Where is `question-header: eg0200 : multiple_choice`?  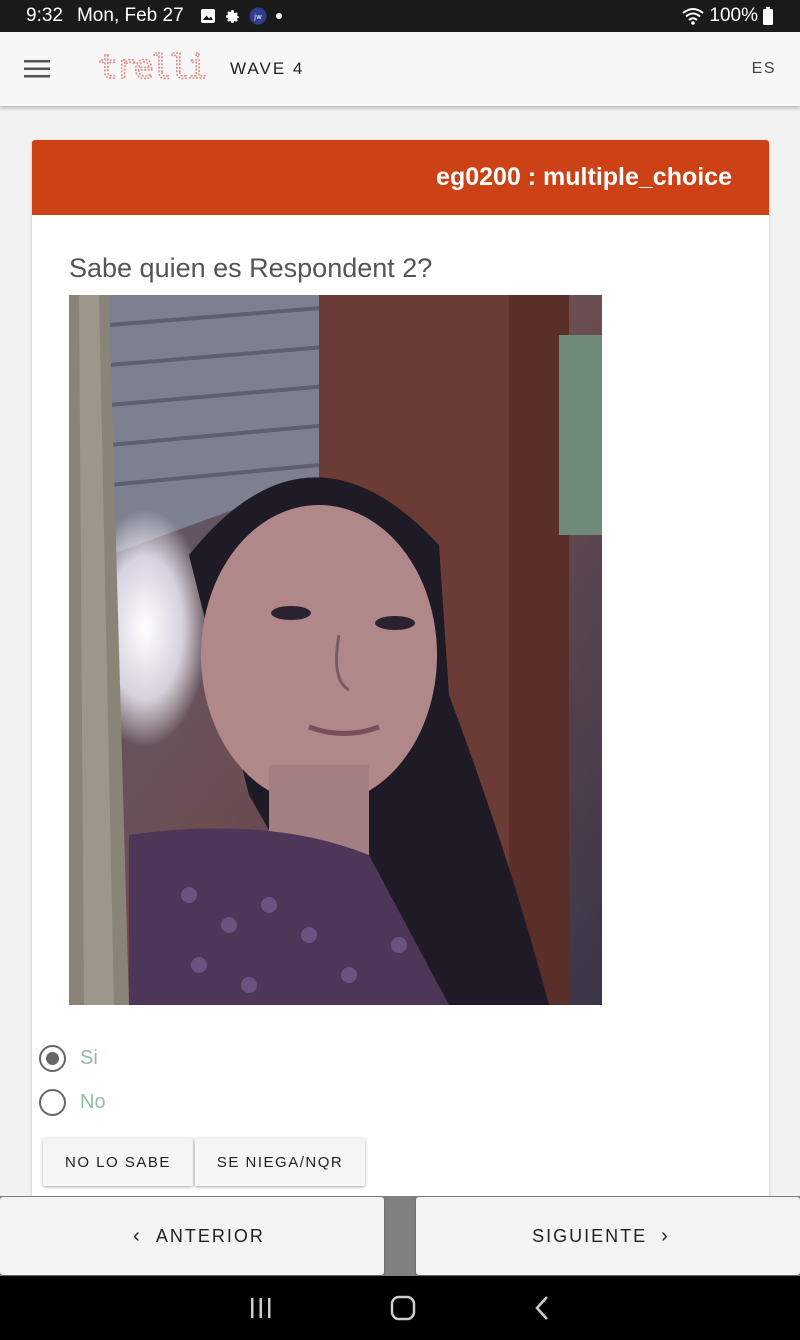
question-header: eg0200 : multiple_choice is located at coordinates (400, 177).